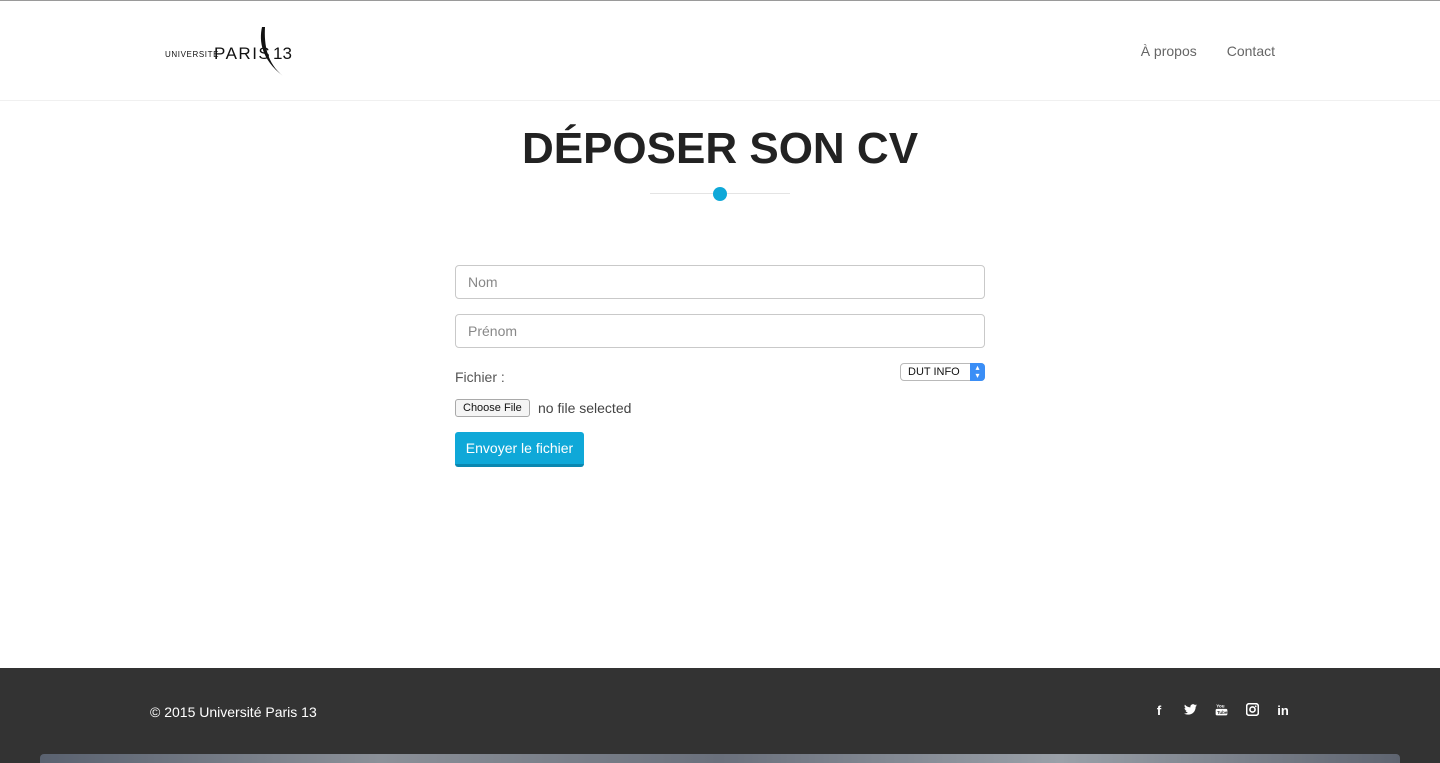 The height and width of the screenshot is (763, 1440). Describe the element at coordinates (720, 331) in the screenshot. I see `prenom-input` at that location.